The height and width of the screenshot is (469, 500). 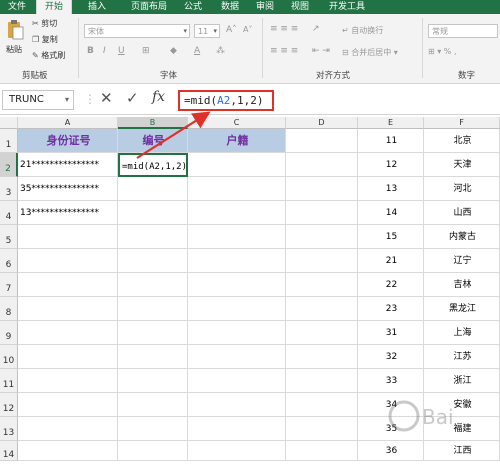 I want to click on watermark-logo: Bai, so click(x=439, y=417).